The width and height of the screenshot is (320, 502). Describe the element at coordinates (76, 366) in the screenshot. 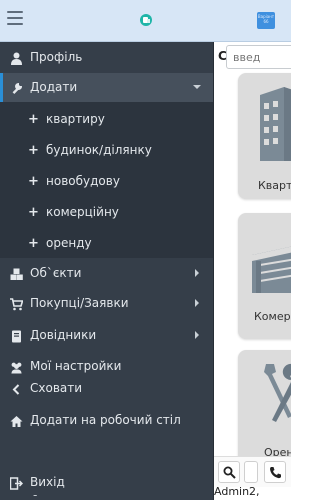

I see `sidebar-item-label: Мої настройки` at that location.